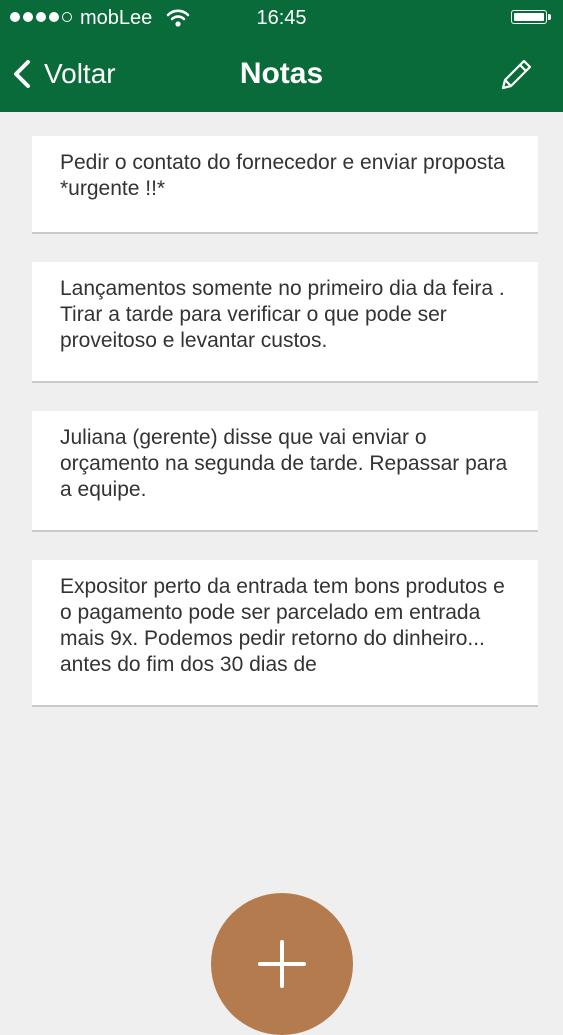 This screenshot has width=563, height=1035. I want to click on add-note-button, so click(282, 964).